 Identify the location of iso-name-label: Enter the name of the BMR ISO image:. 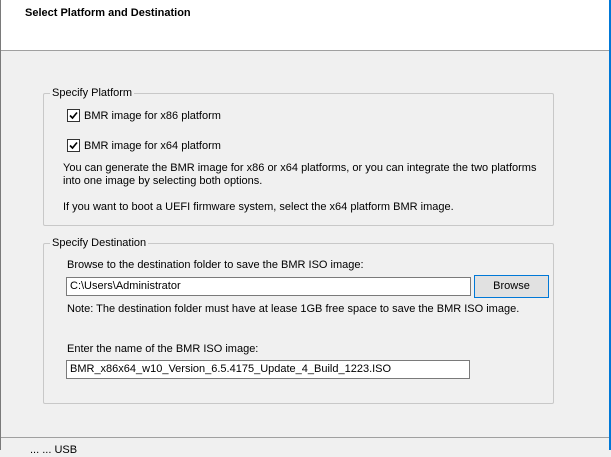
(163, 349).